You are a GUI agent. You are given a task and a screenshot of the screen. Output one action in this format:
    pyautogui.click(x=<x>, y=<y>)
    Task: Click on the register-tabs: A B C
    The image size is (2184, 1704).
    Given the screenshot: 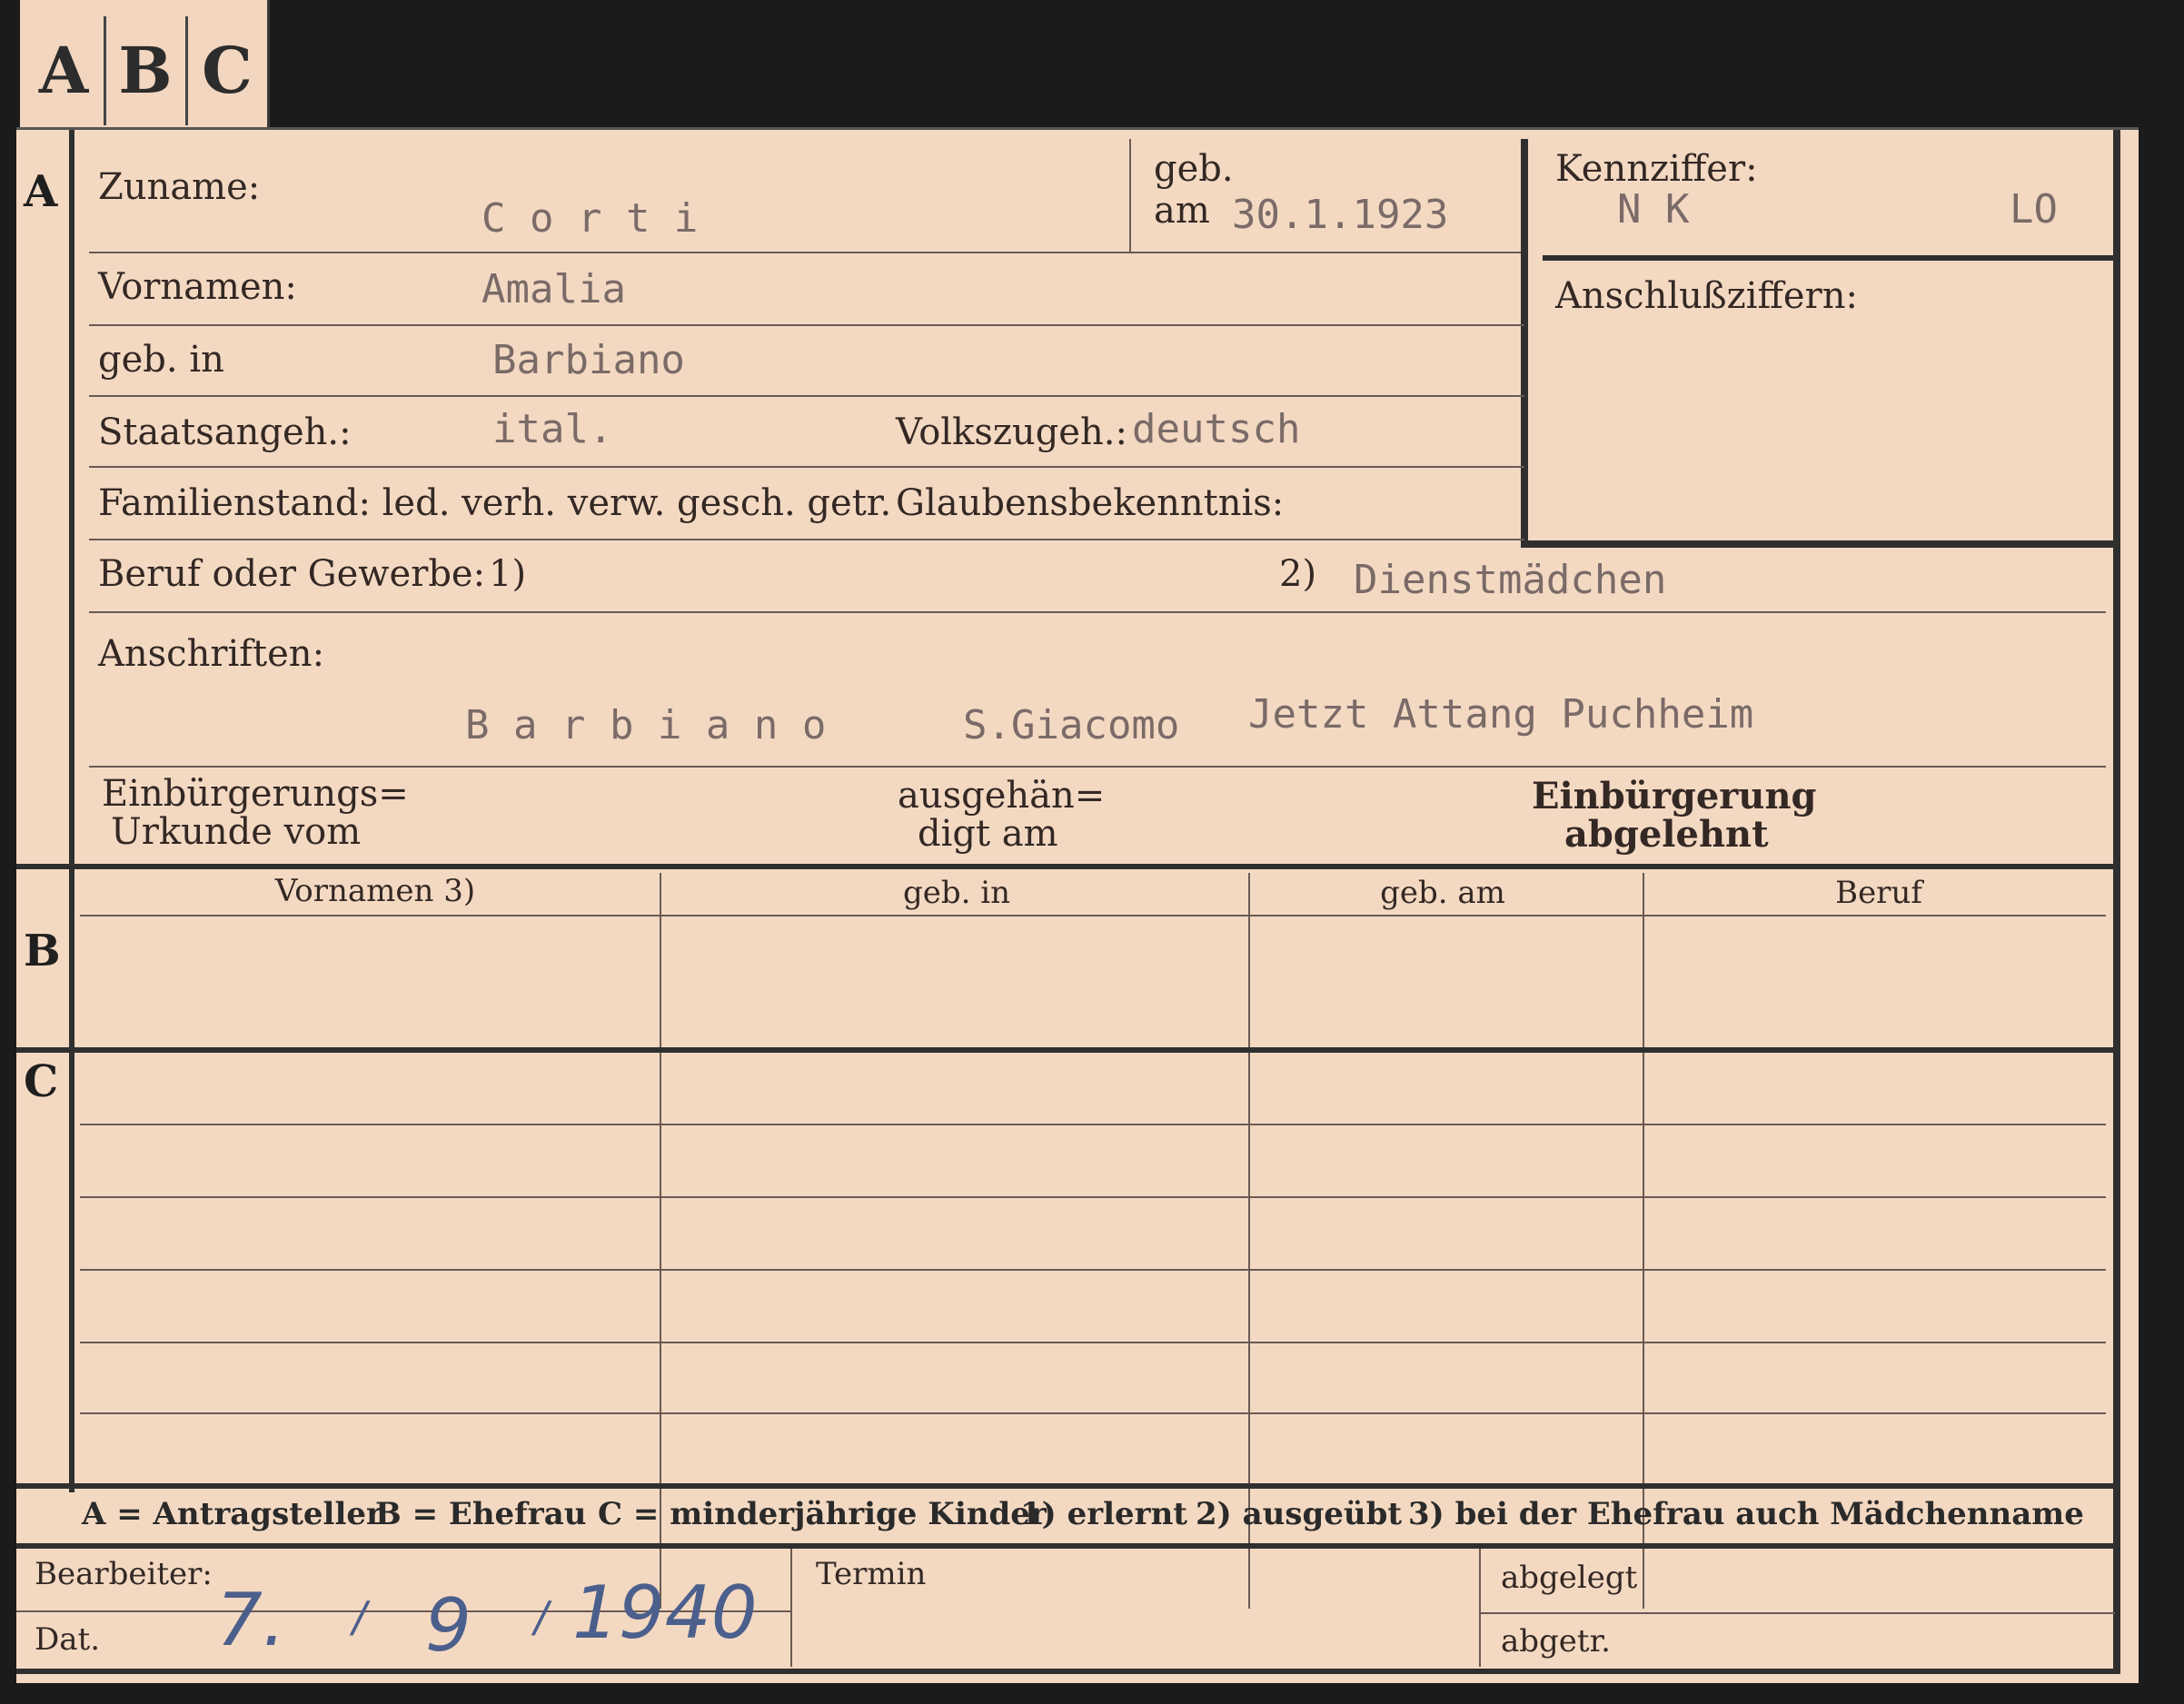 What is the action you would take?
    pyautogui.click(x=145, y=68)
    